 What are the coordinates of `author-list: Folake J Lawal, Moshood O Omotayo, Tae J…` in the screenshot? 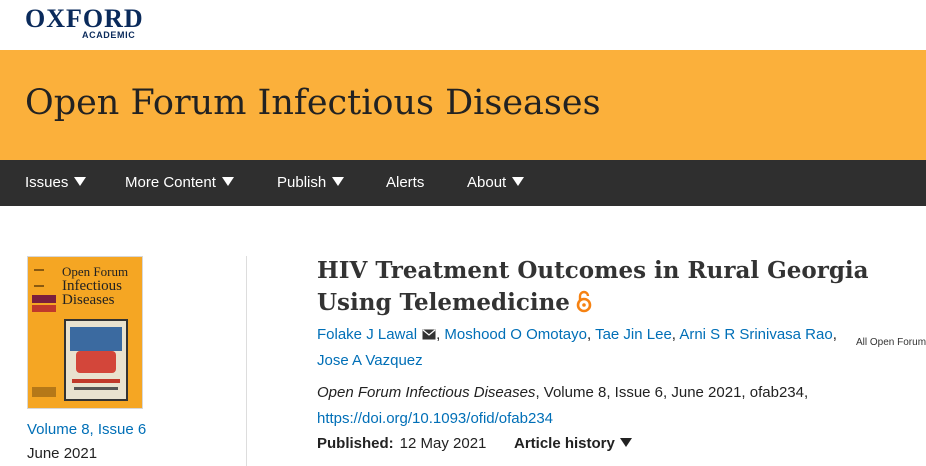 It's located at (577, 347).